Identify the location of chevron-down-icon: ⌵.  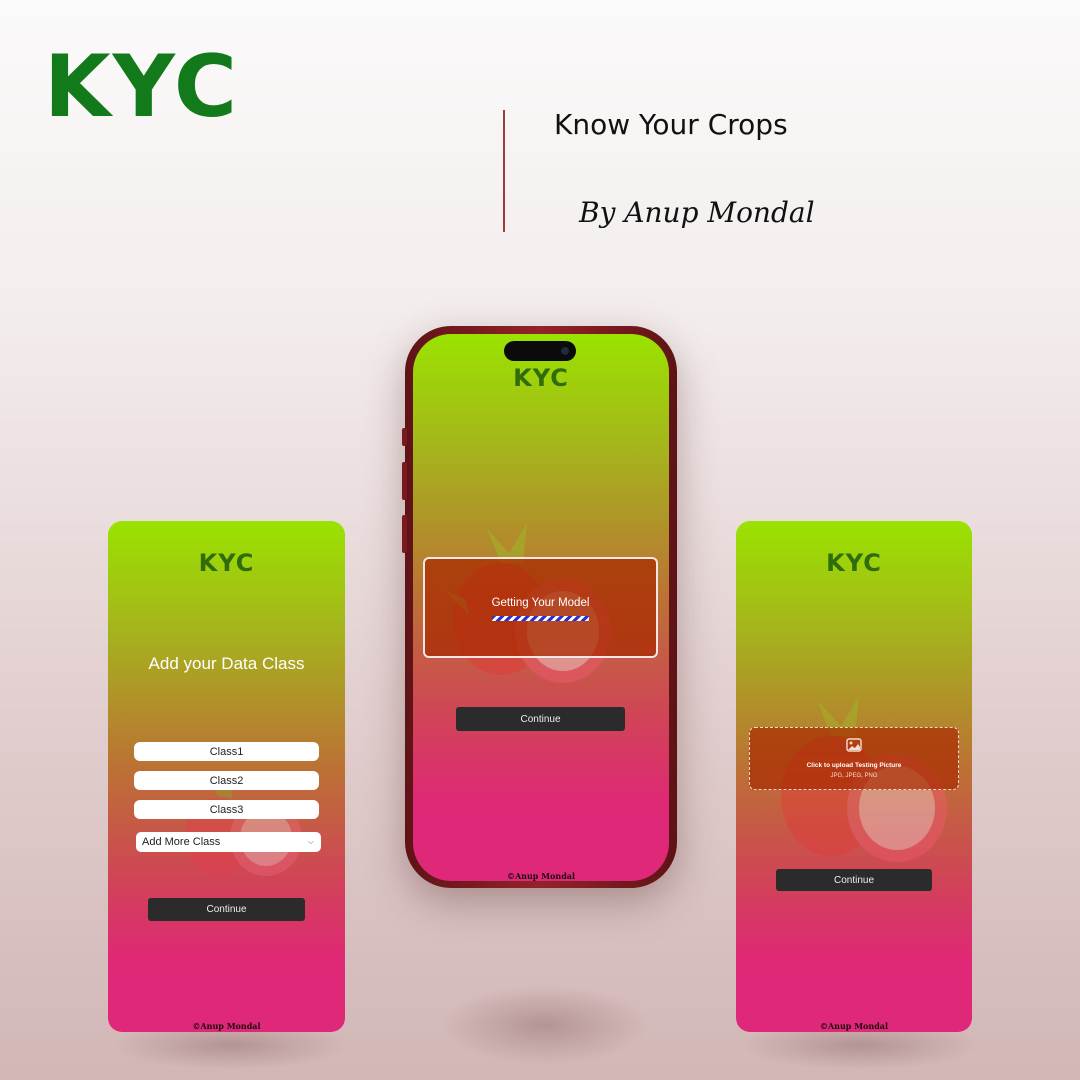
(310, 841).